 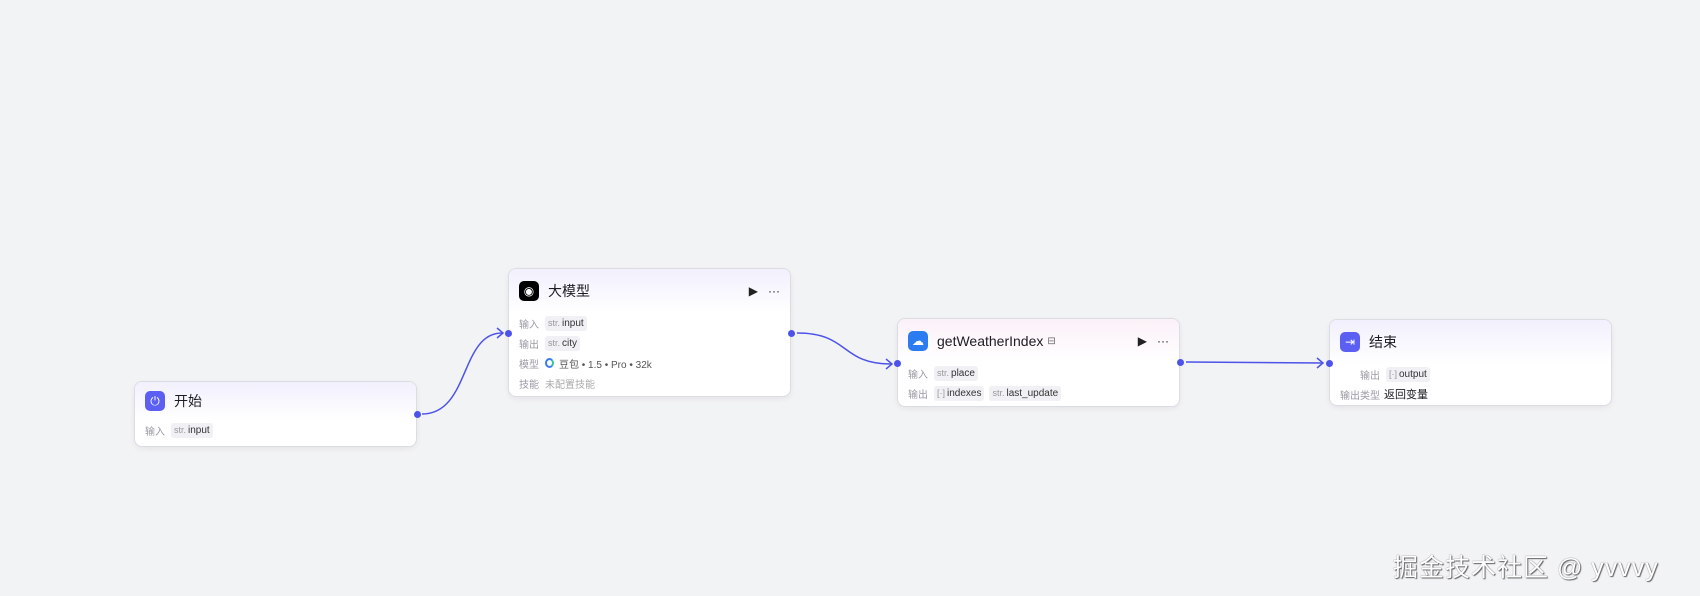 What do you see at coordinates (529, 385) in the screenshot?
I see `skill-label: 技能` at bounding box center [529, 385].